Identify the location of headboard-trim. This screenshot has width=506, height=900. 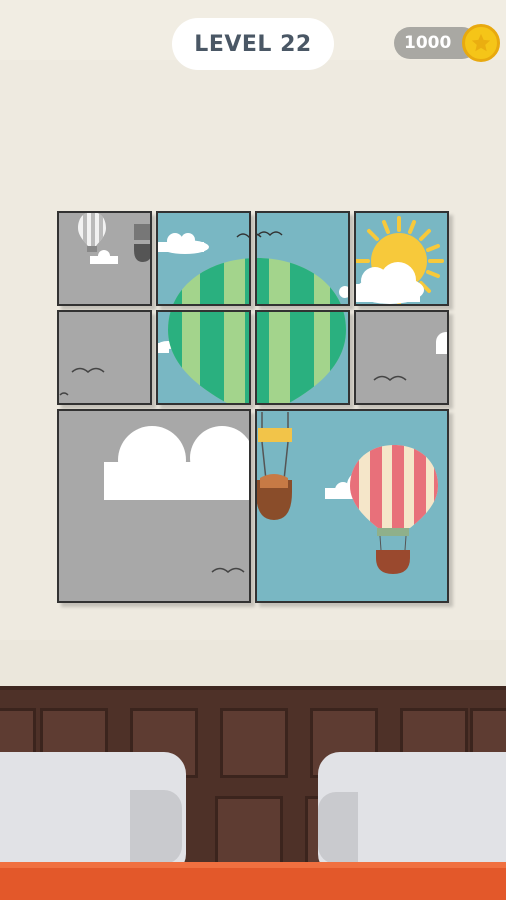
(253, 688).